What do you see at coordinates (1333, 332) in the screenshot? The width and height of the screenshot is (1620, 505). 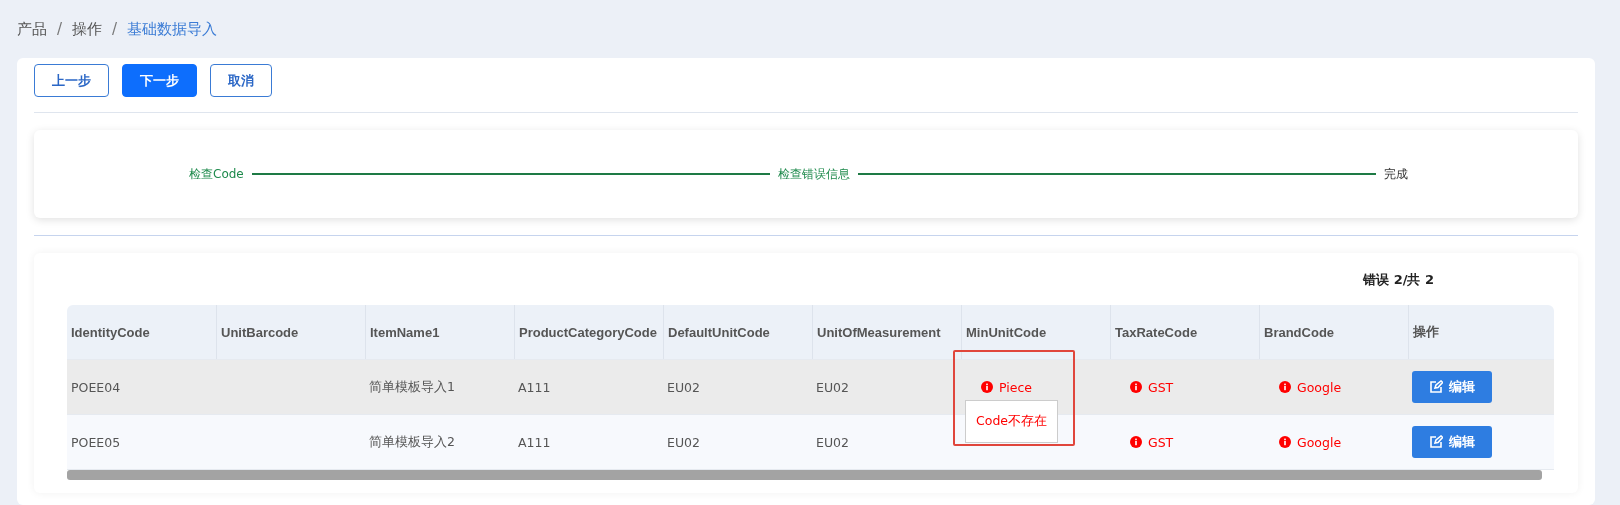 I see `column-header: BrandCode` at bounding box center [1333, 332].